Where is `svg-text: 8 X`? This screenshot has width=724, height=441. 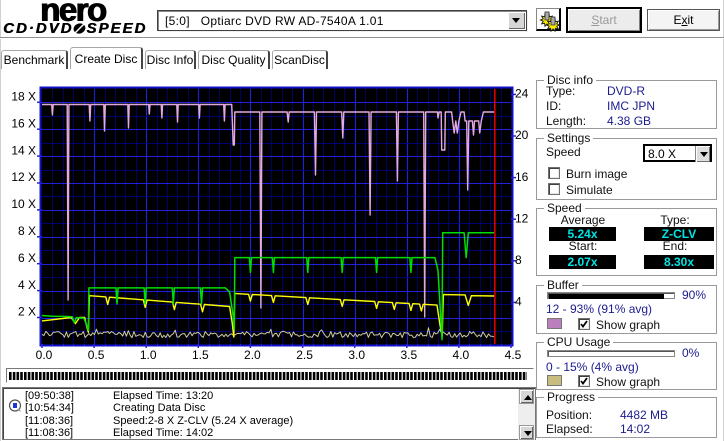
svg-text: 8 X is located at coordinates (27, 231).